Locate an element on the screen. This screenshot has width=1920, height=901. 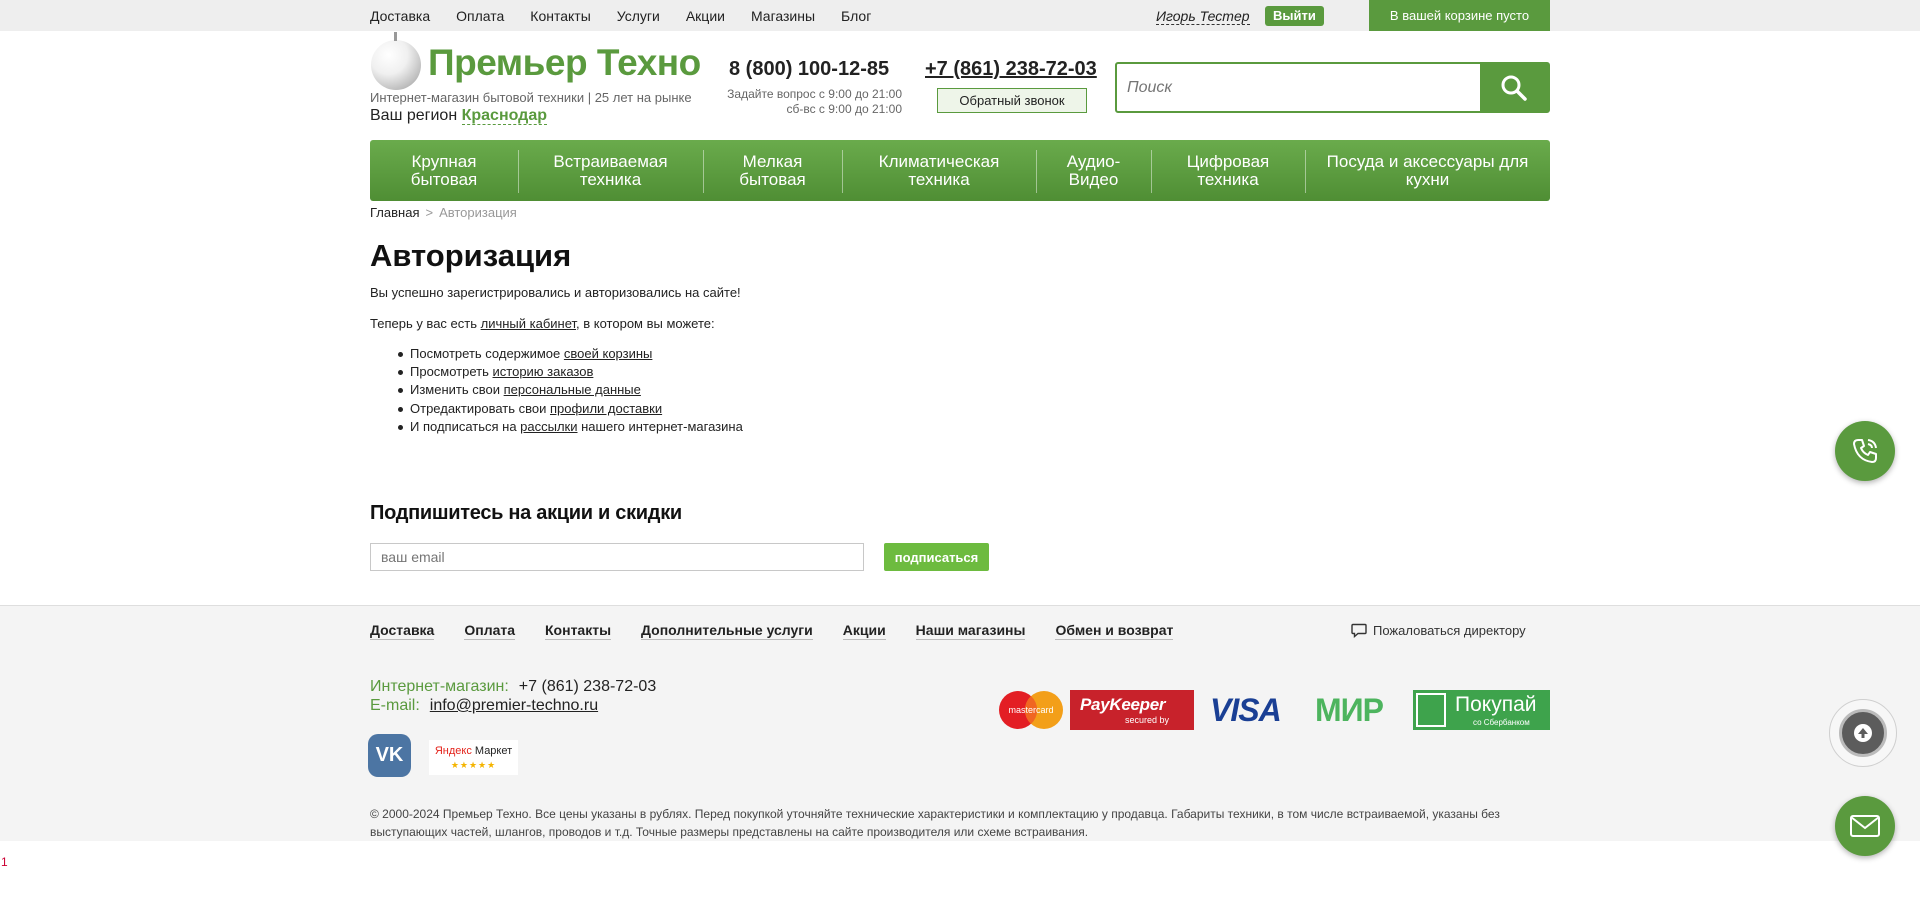
message-widget-button is located at coordinates (1865, 826).